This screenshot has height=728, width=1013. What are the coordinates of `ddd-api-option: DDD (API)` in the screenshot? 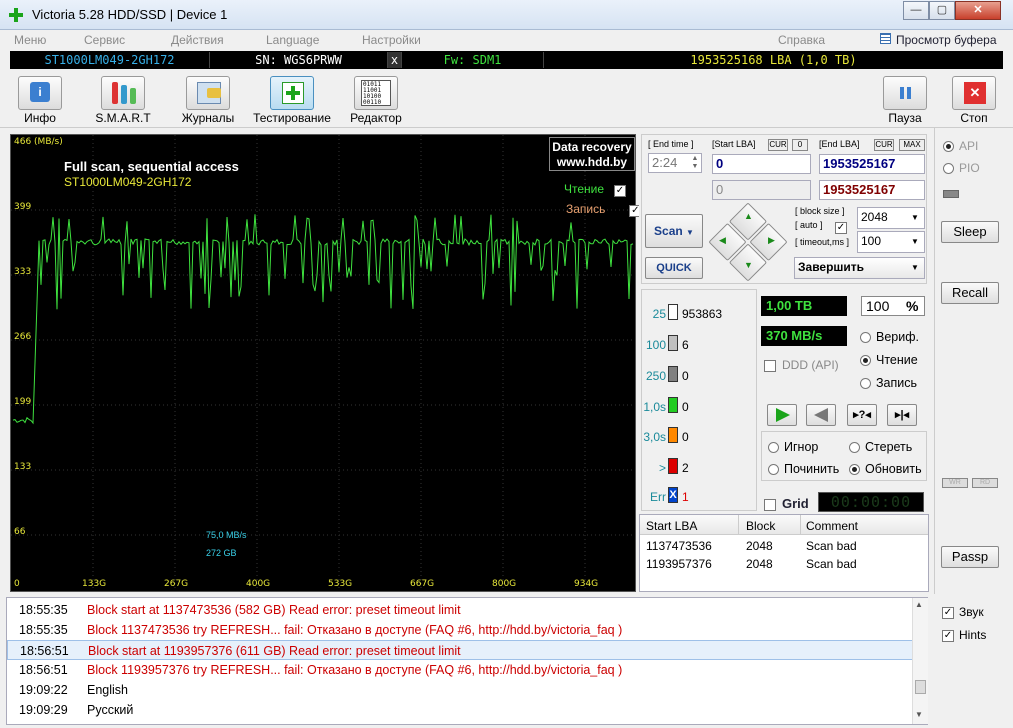 It's located at (801, 365).